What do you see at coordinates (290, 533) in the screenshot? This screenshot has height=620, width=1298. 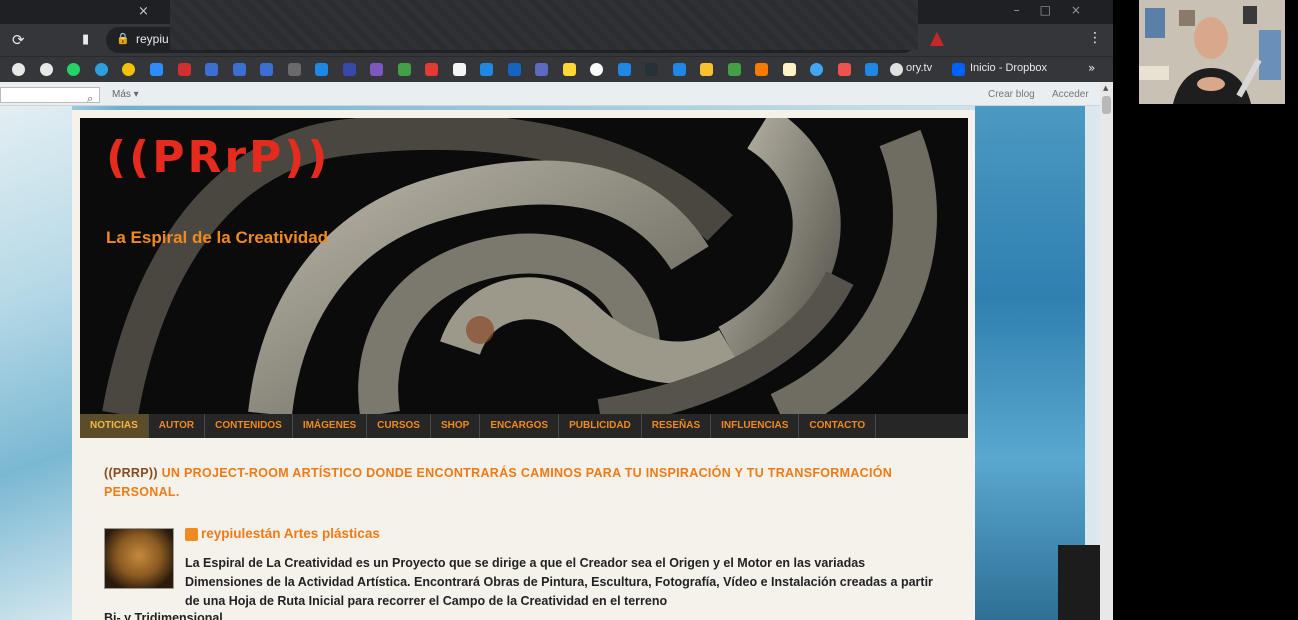 I see `profile-name-link: reypiulestán Artes plásticas` at bounding box center [290, 533].